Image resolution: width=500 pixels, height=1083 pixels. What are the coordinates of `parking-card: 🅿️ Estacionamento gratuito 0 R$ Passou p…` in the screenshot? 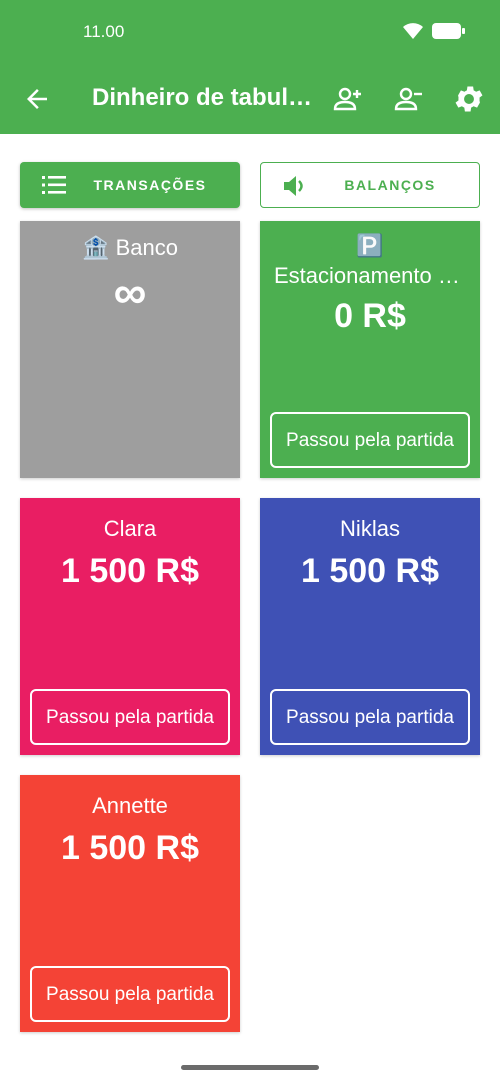 It's located at (370, 349).